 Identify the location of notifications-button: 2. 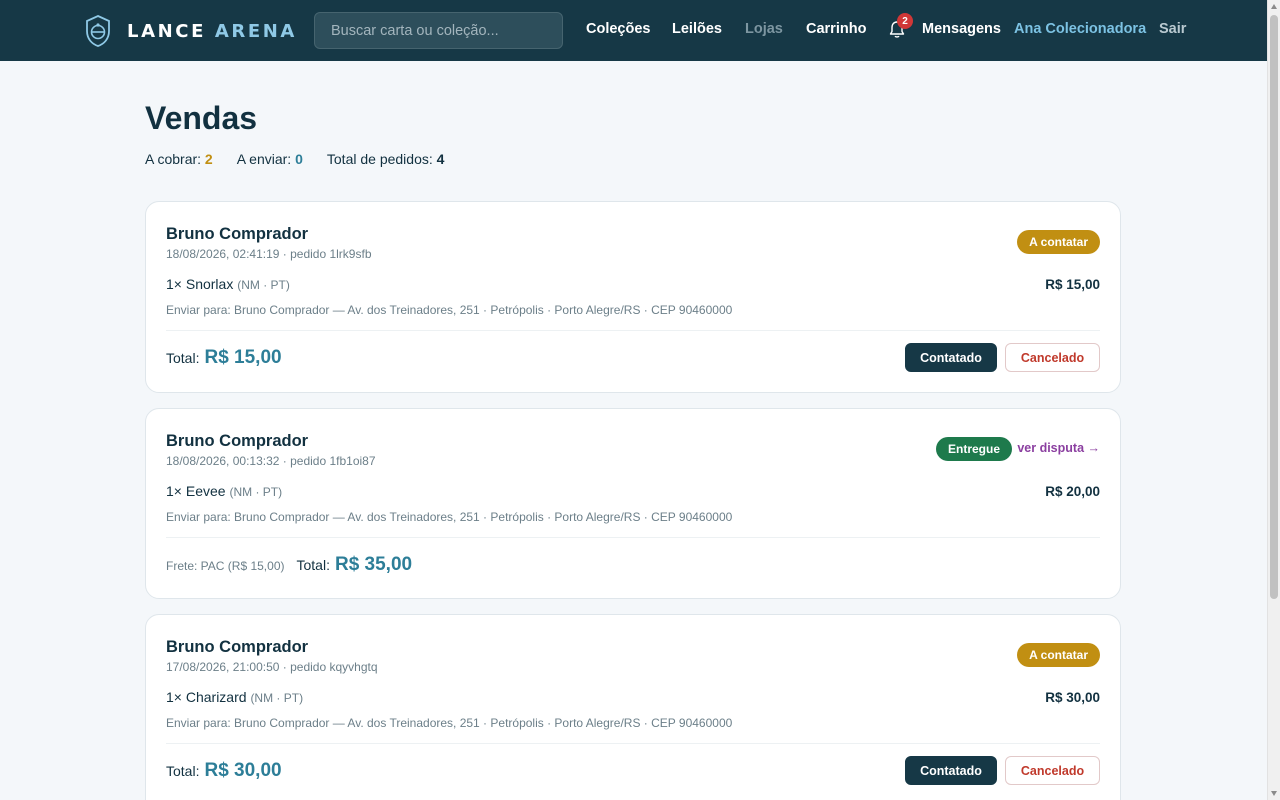
(900, 27).